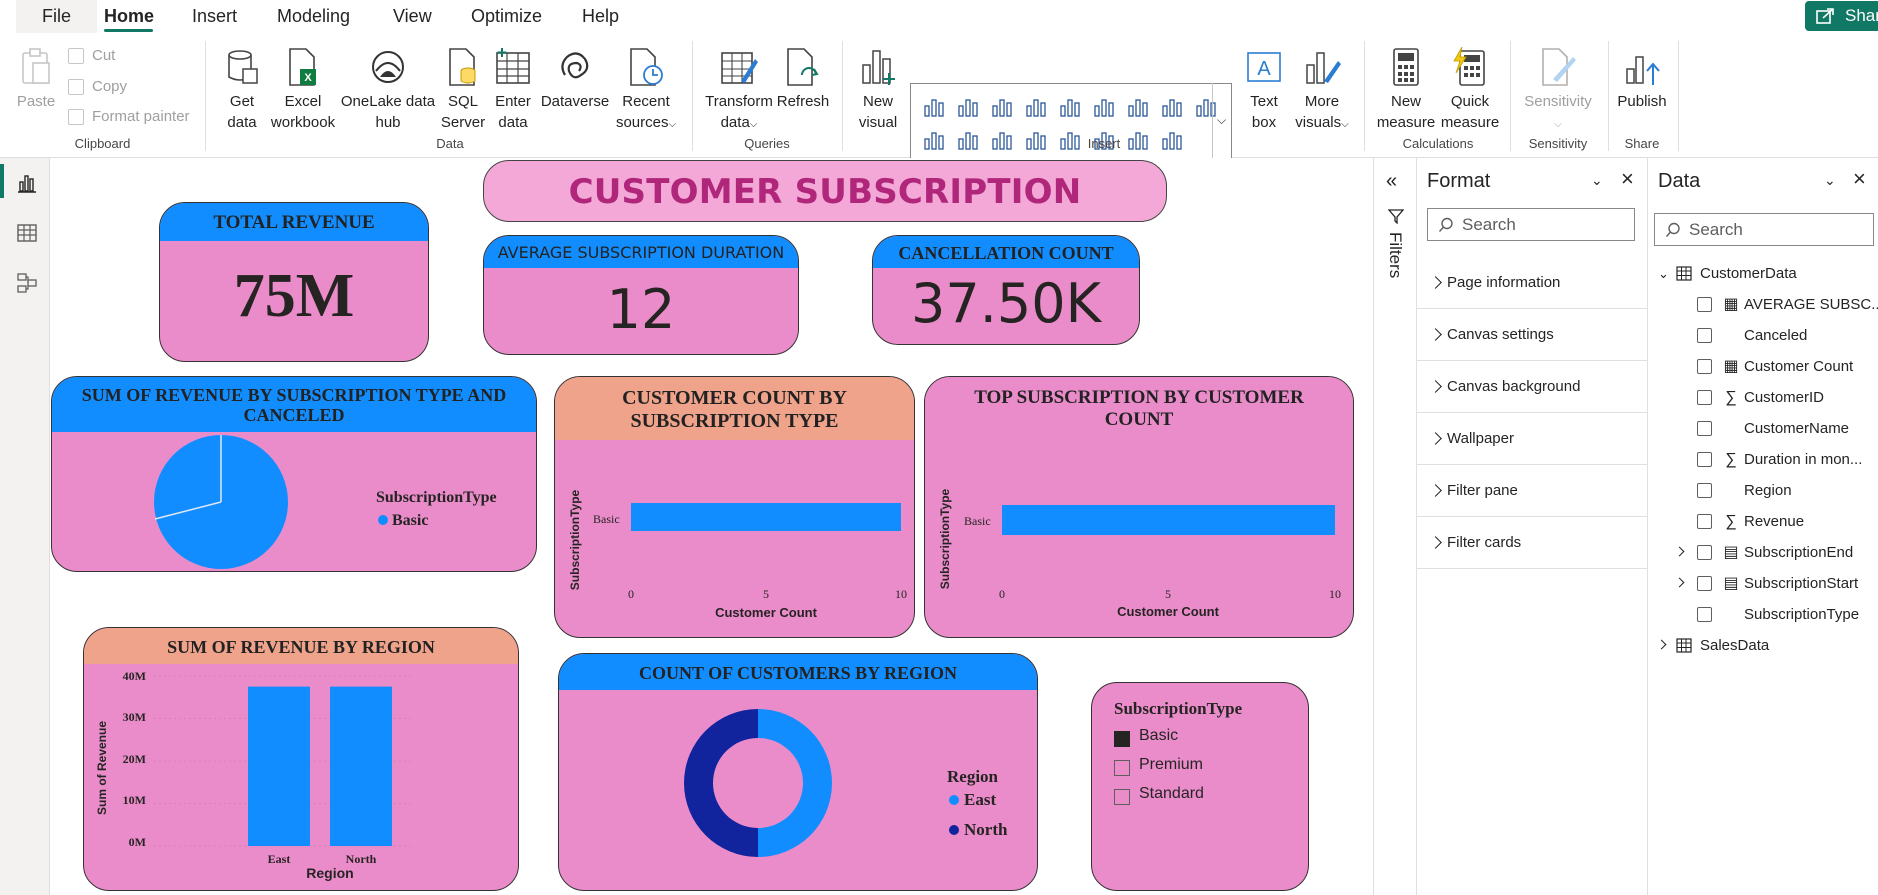 This screenshot has height=895, width=1878. I want to click on text-box-button: A Text box, so click(1264, 90).